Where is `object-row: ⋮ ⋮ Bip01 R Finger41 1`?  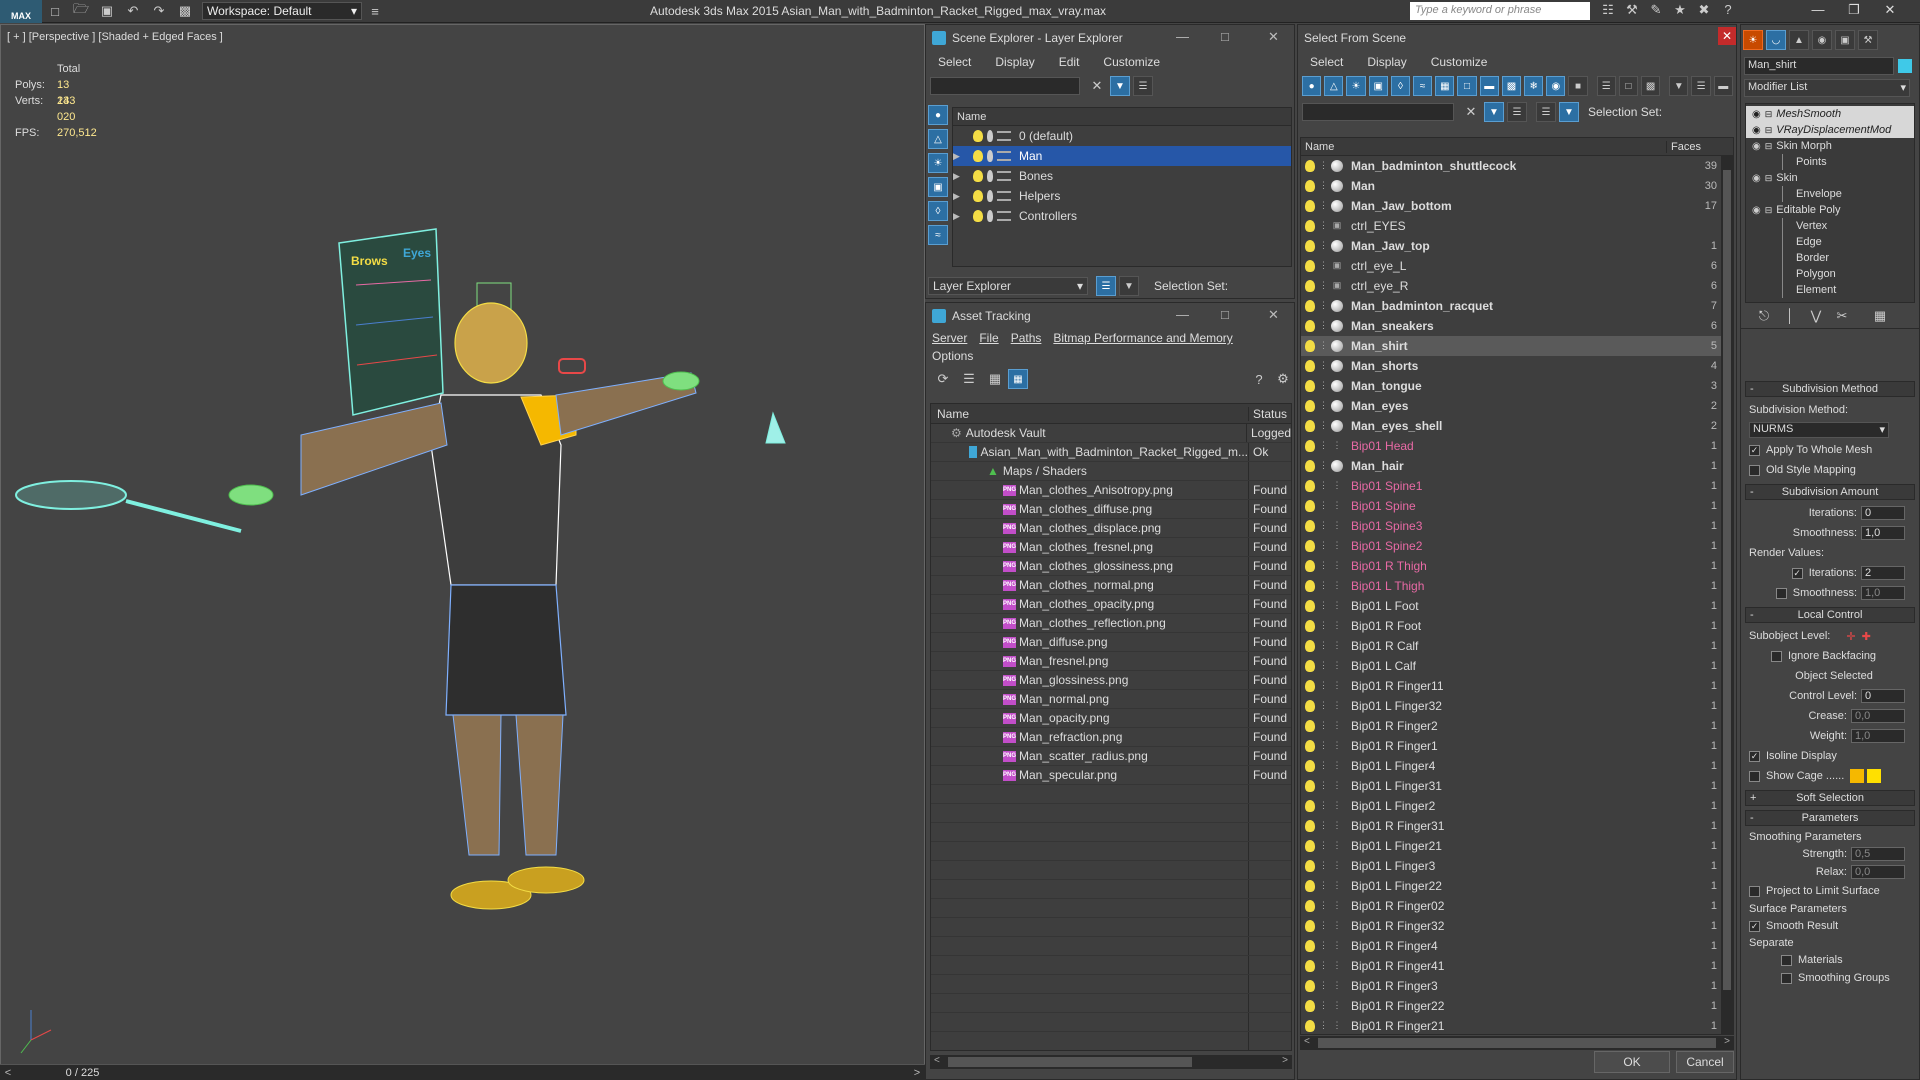
object-row: ⋮ ⋮ Bip01 R Finger41 1 is located at coordinates (1517, 966).